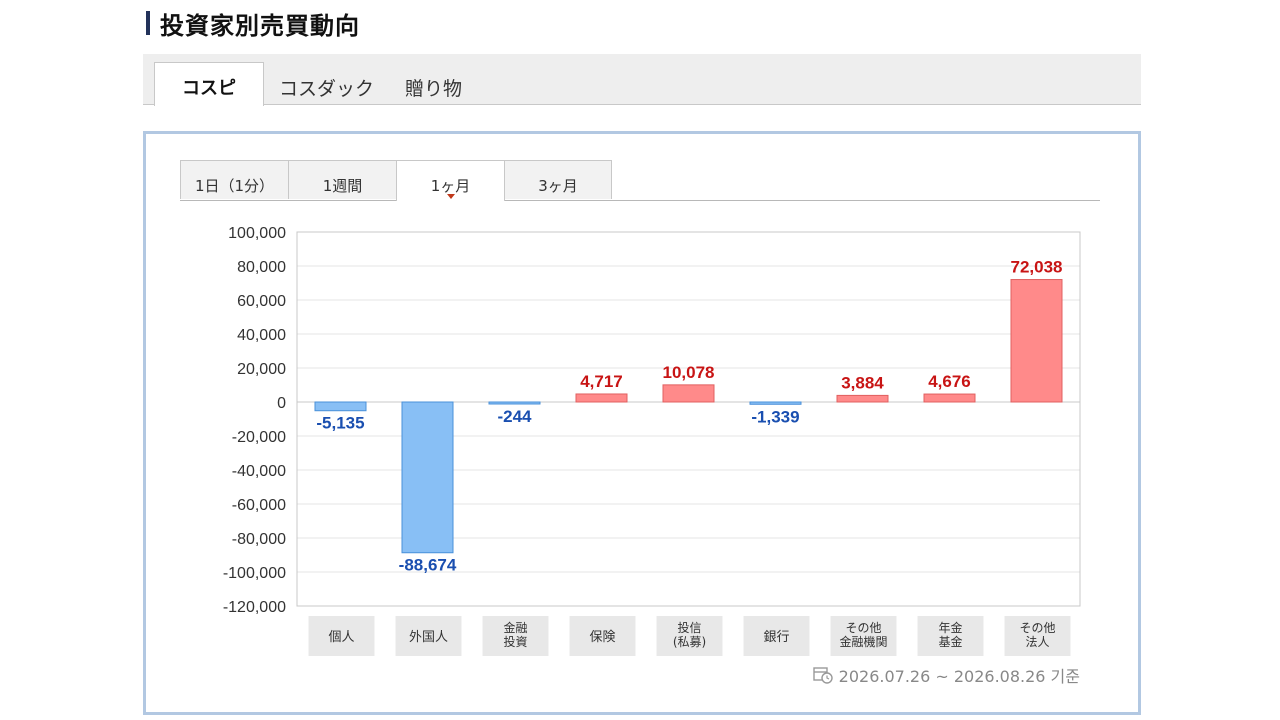  I want to click on period-tabs: 1日（1分） 1週間 1ヶ月 3ヶ月, so click(640, 180).